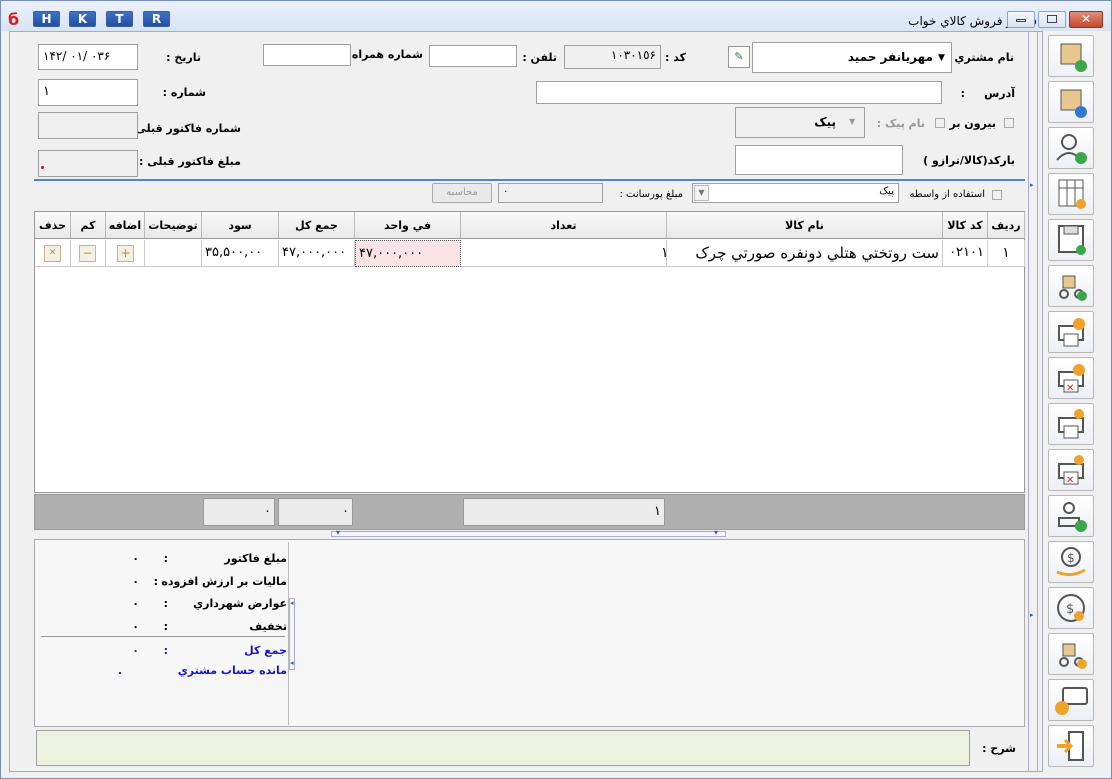  Describe the element at coordinates (307, 55) in the screenshot. I see `mobile-field` at that location.